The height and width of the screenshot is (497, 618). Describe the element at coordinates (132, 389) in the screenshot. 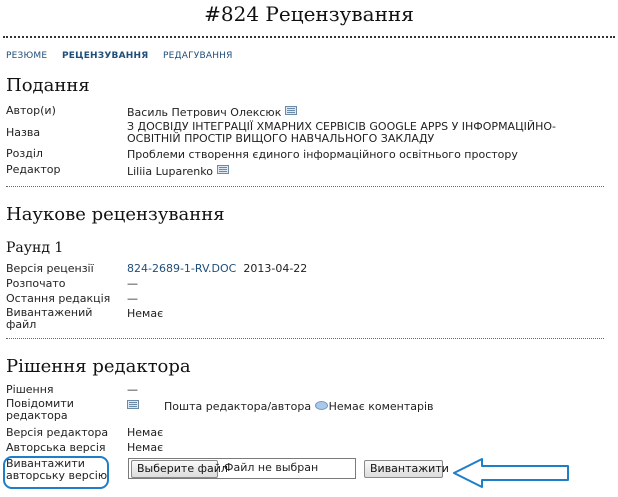

I see `decision-value: —` at that location.